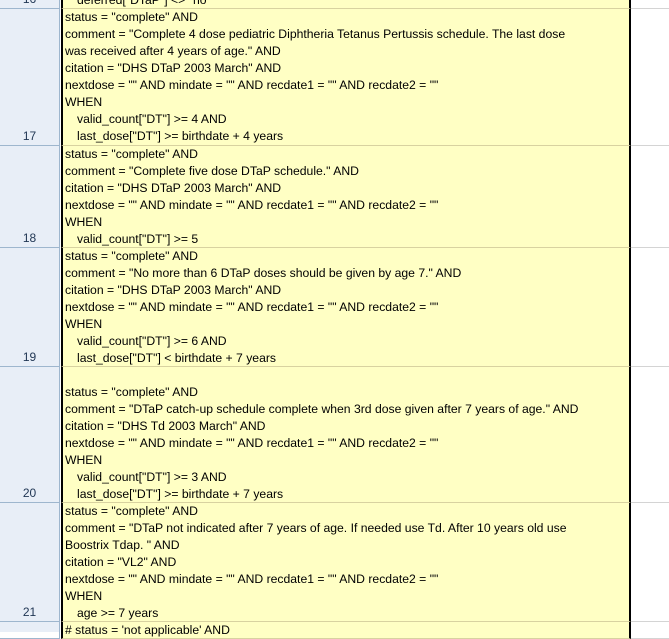 The image size is (669, 639). What do you see at coordinates (152, 341) in the screenshot?
I see `cell-text-line: valid_count["DT"] >= 6 AND` at bounding box center [152, 341].